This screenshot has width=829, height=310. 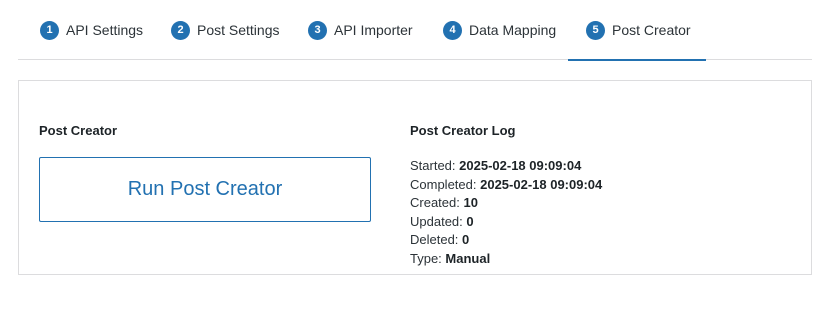 I want to click on tab-number-badge: 2, so click(x=180, y=30).